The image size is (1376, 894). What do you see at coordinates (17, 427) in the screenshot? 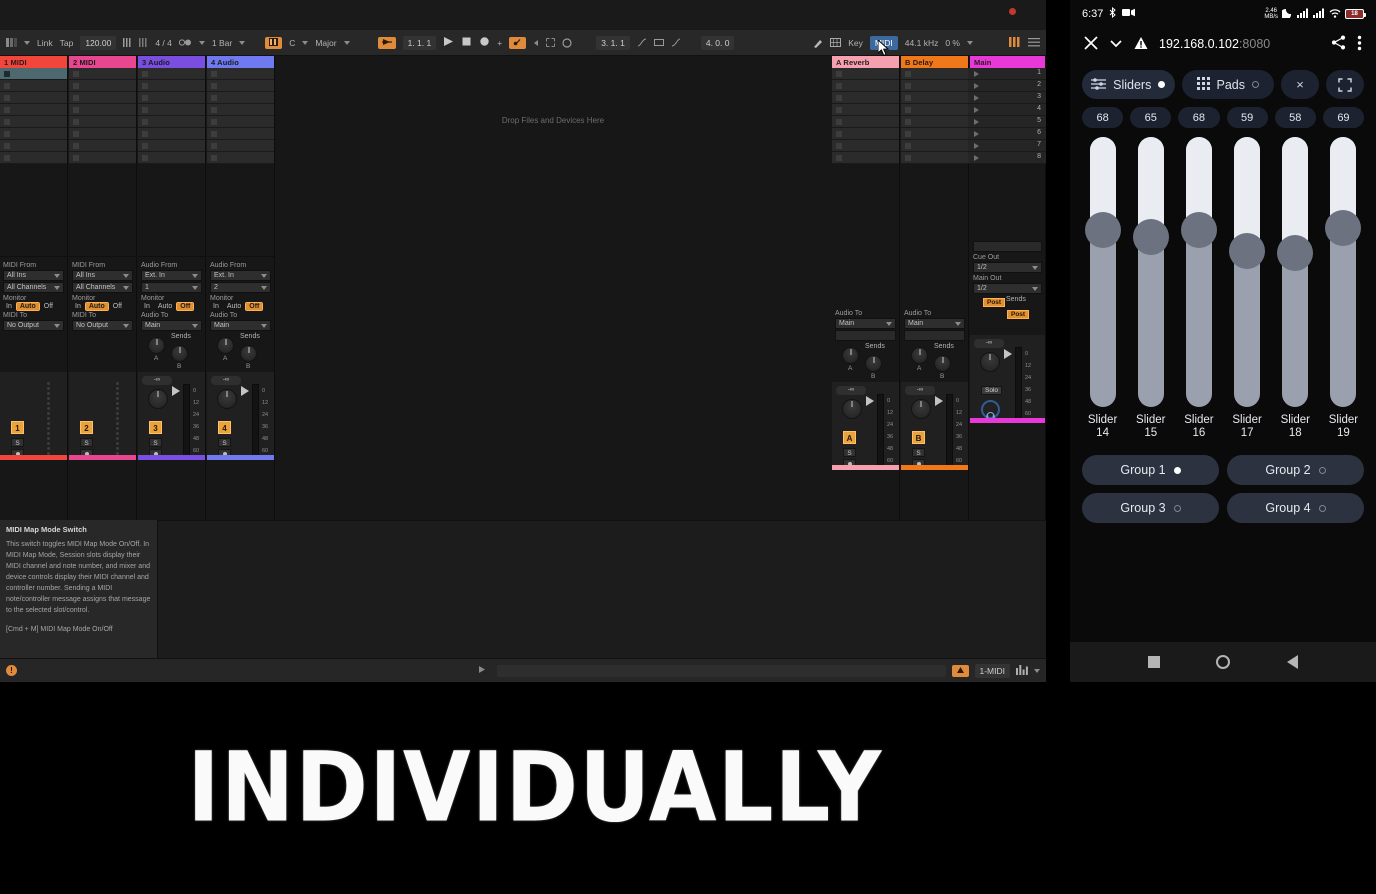
I see `track-midi-map-number: 1` at bounding box center [17, 427].